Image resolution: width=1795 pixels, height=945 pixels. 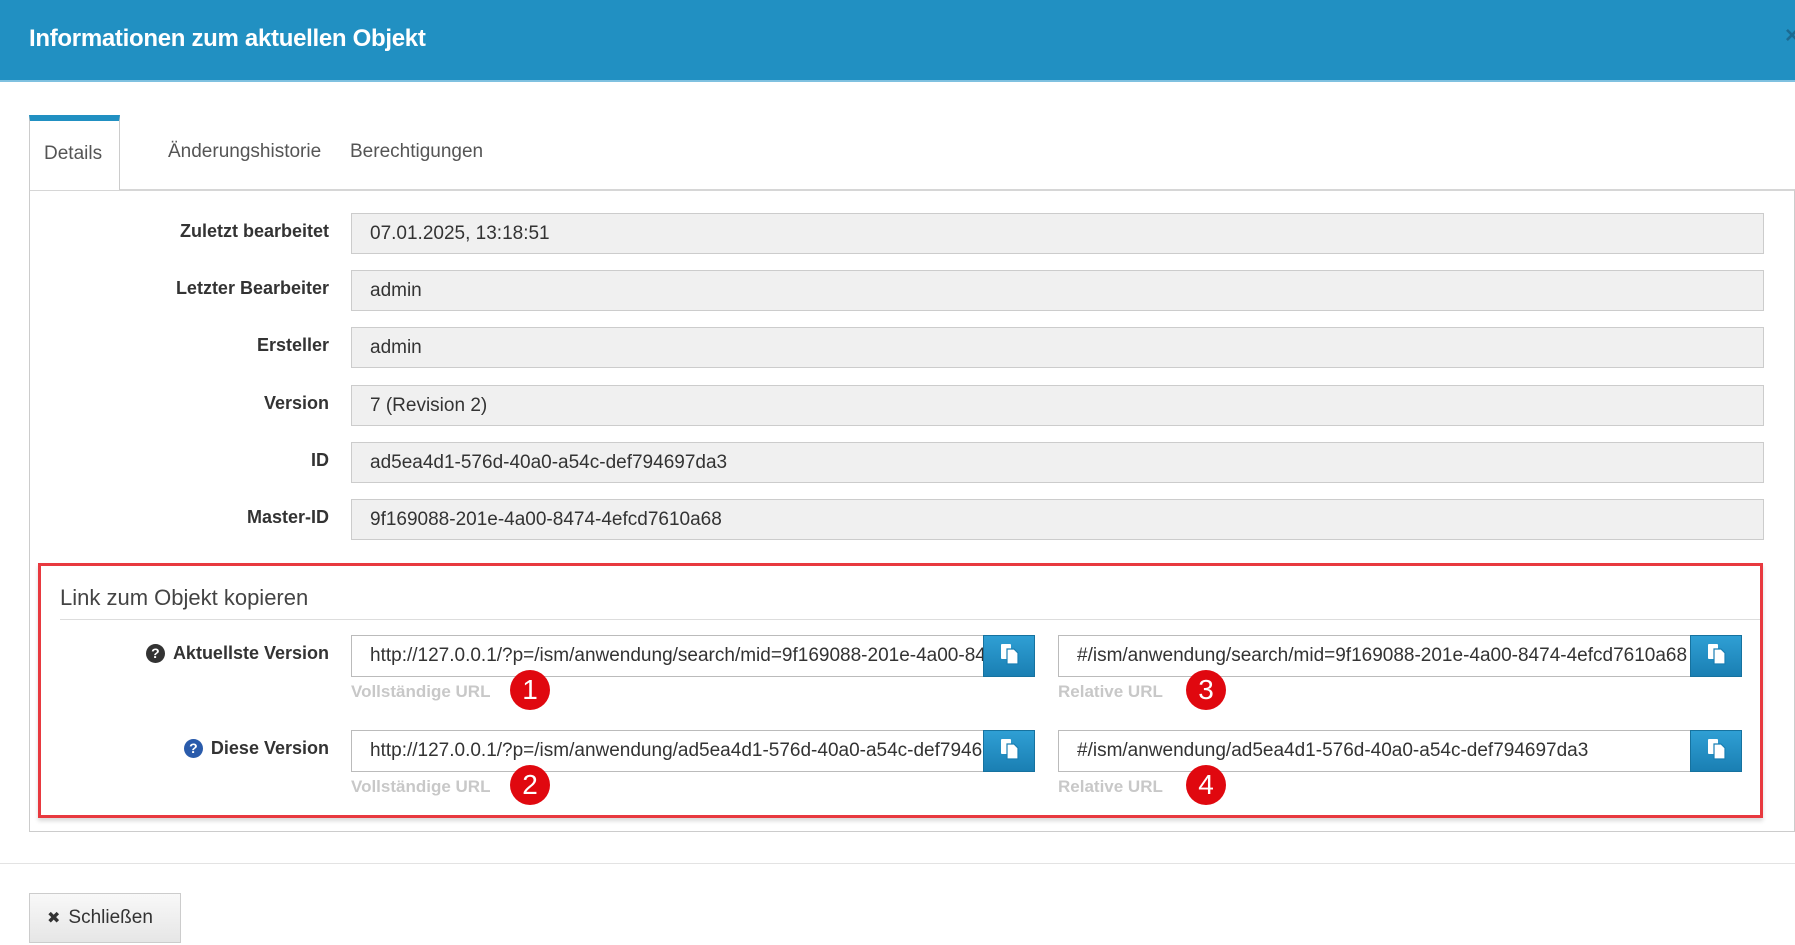 What do you see at coordinates (416, 152) in the screenshot?
I see `tab-berechtigungen: Berechtigungen` at bounding box center [416, 152].